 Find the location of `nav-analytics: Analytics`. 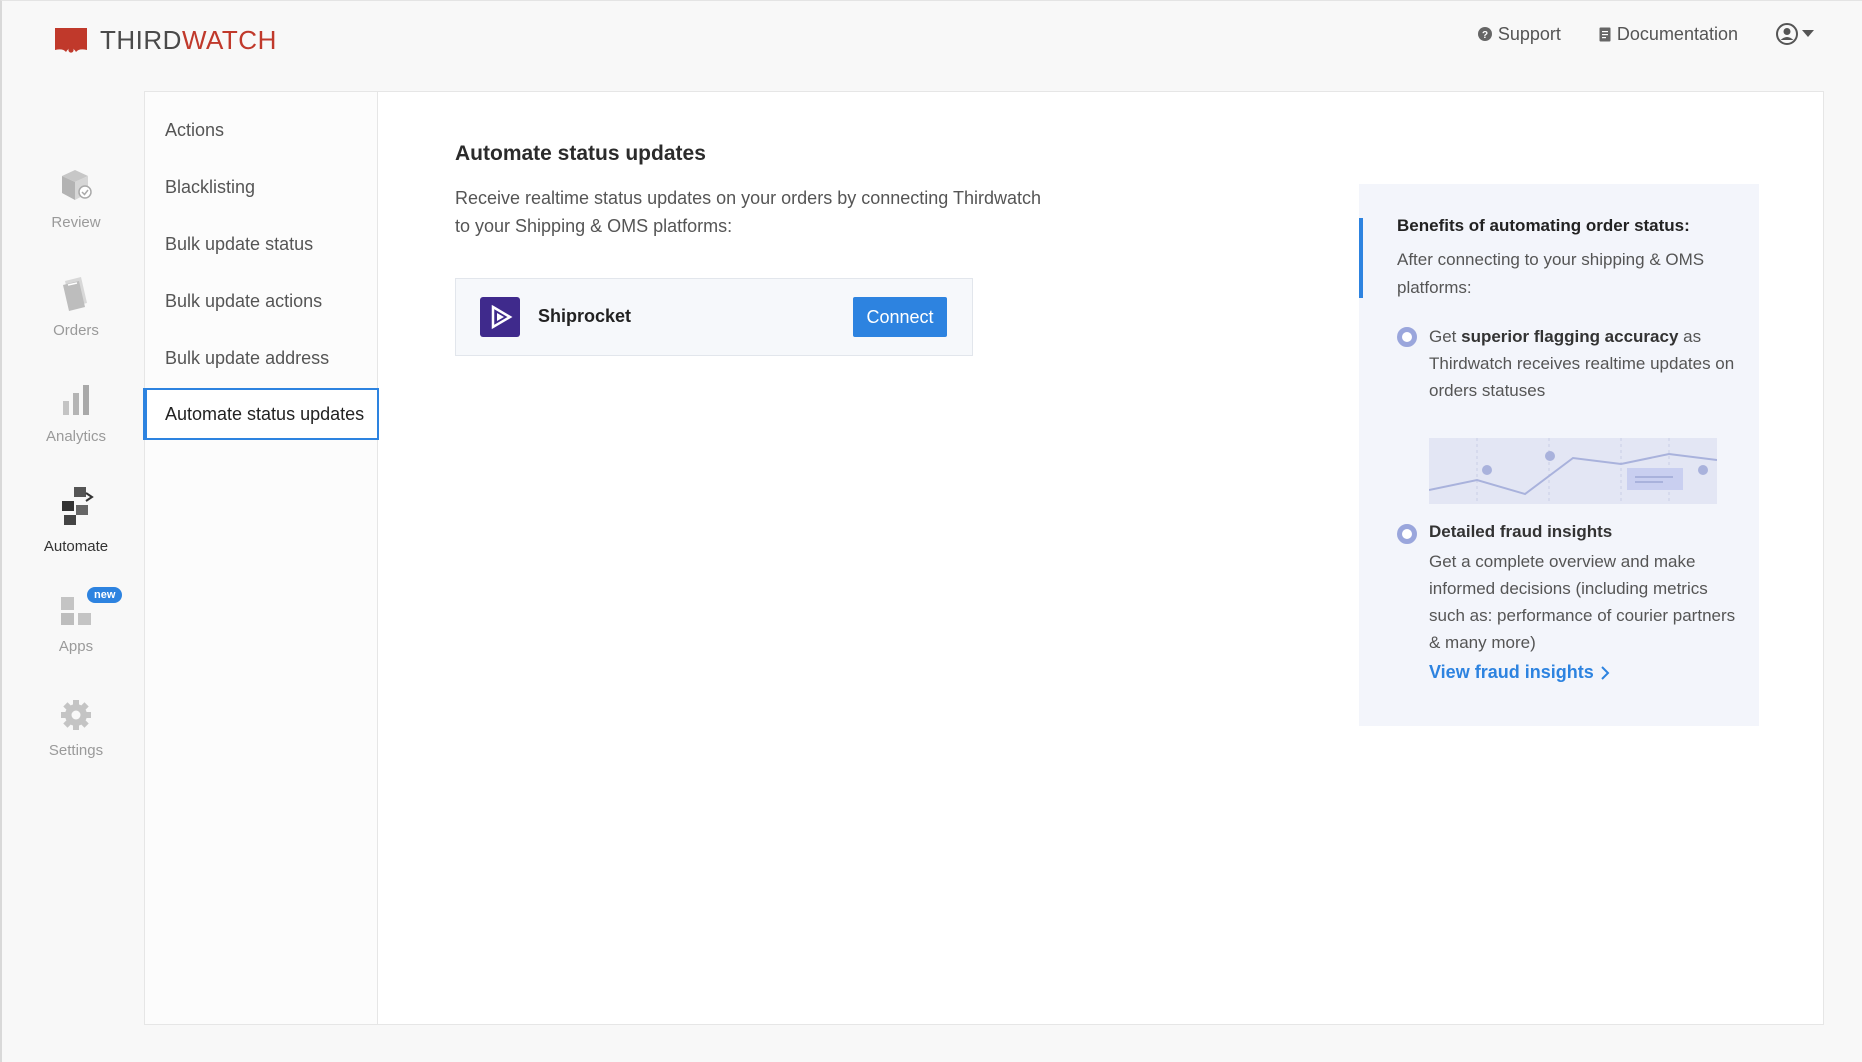

nav-analytics: Analytics is located at coordinates (76, 414).